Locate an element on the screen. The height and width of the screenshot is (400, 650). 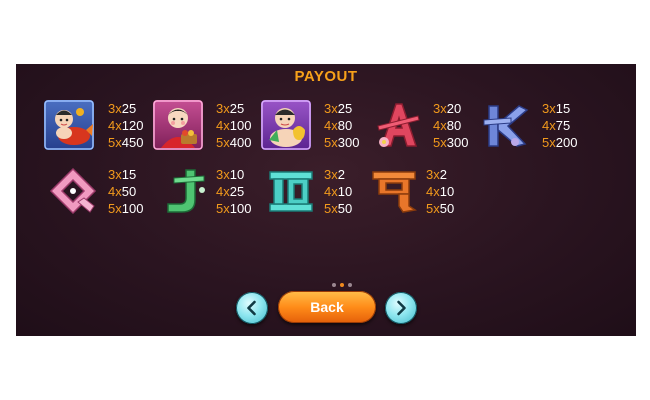
girl-with-basket-icon is located at coordinates (178, 125).